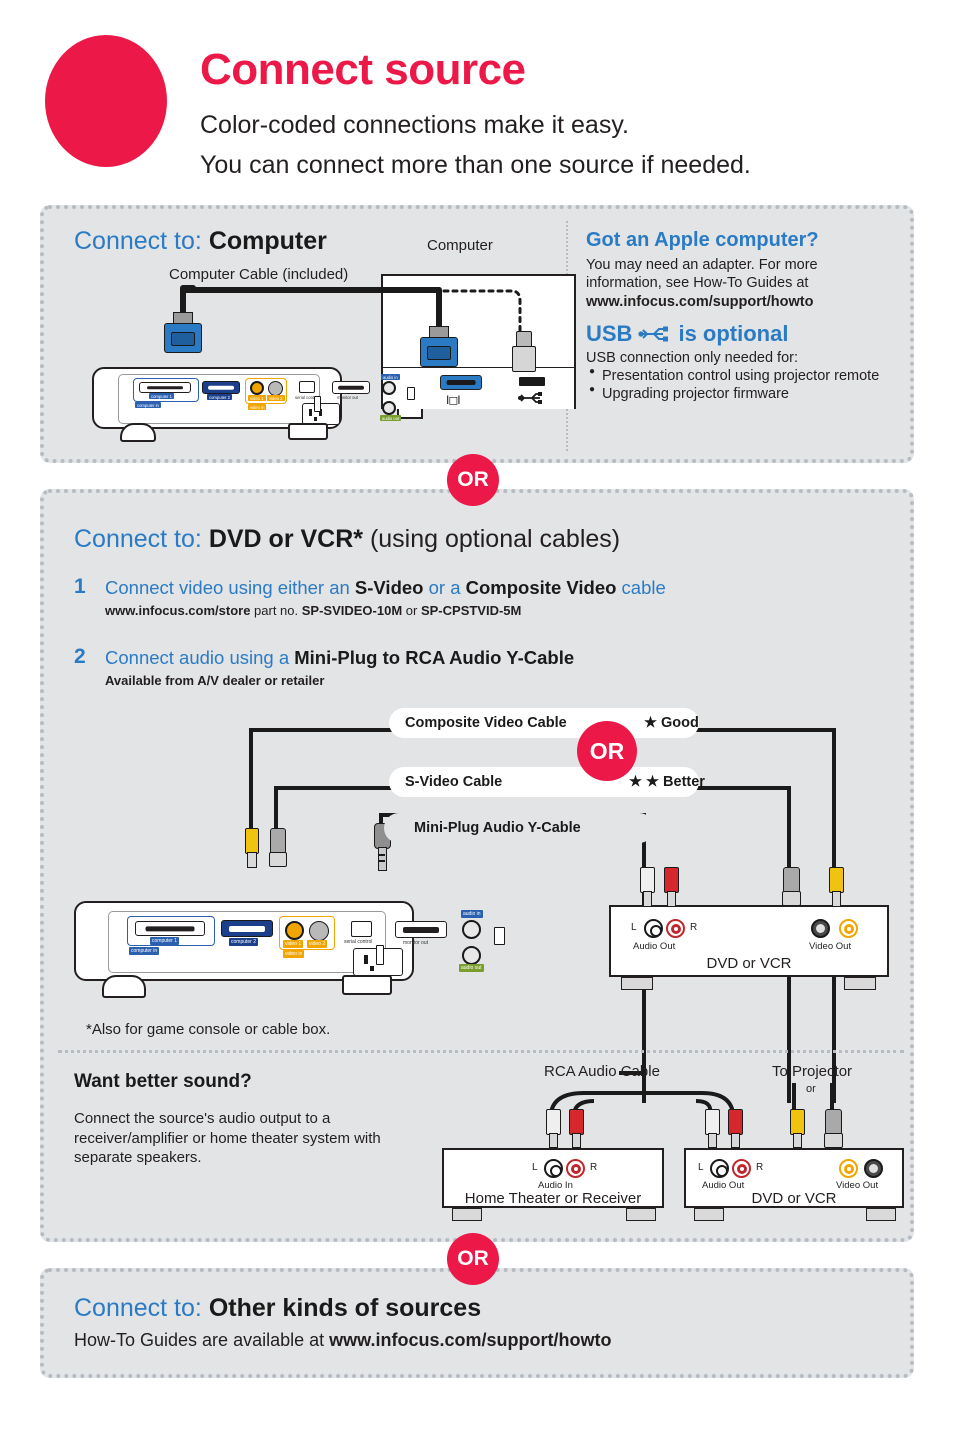 The image size is (954, 1431). Describe the element at coordinates (653, 928) in the screenshot. I see `dvd1-jack-audio-l` at that location.